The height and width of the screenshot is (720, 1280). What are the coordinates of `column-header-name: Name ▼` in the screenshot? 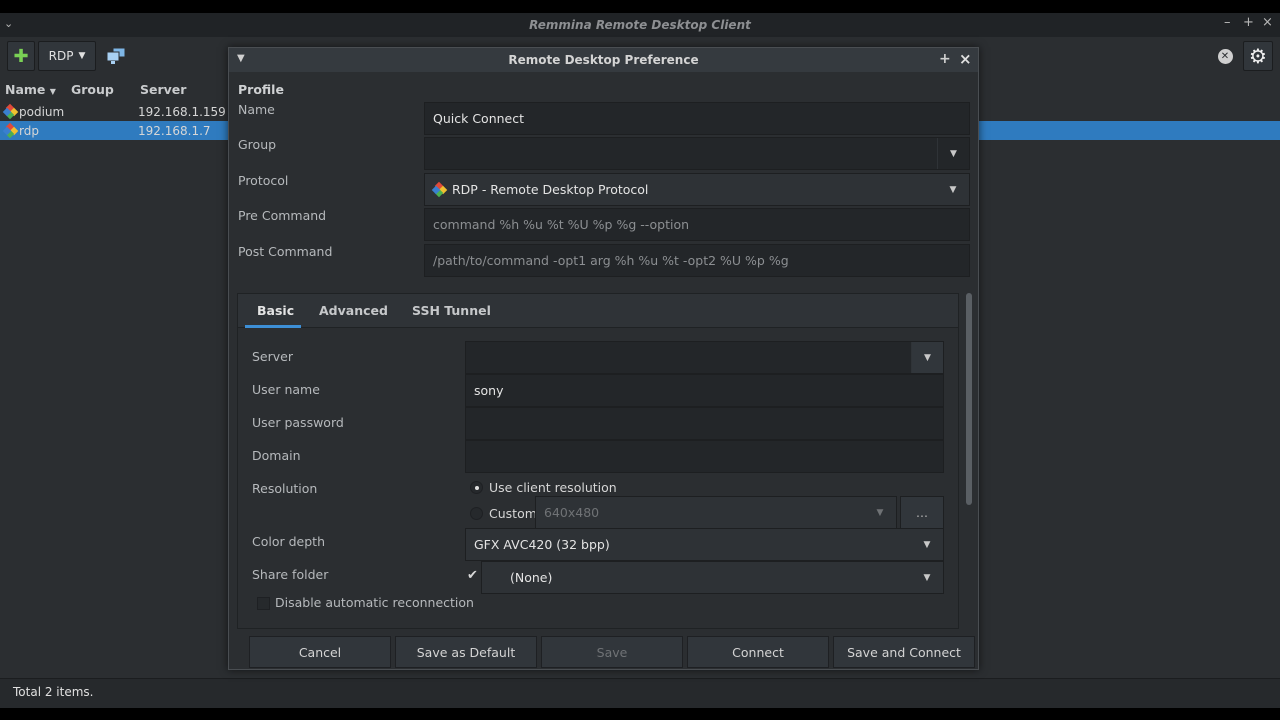 It's located at (30, 89).